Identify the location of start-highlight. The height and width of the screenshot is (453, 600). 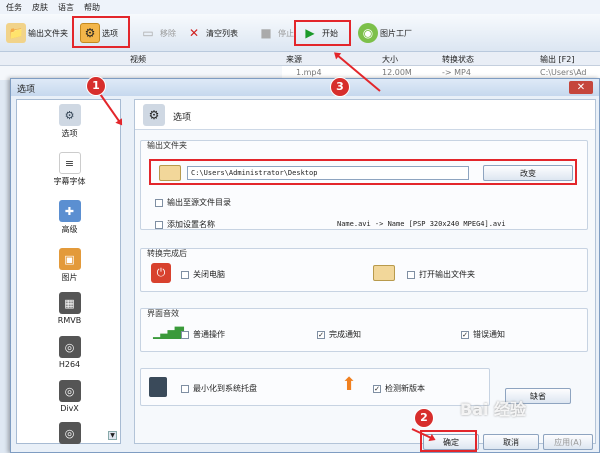
(322, 33).